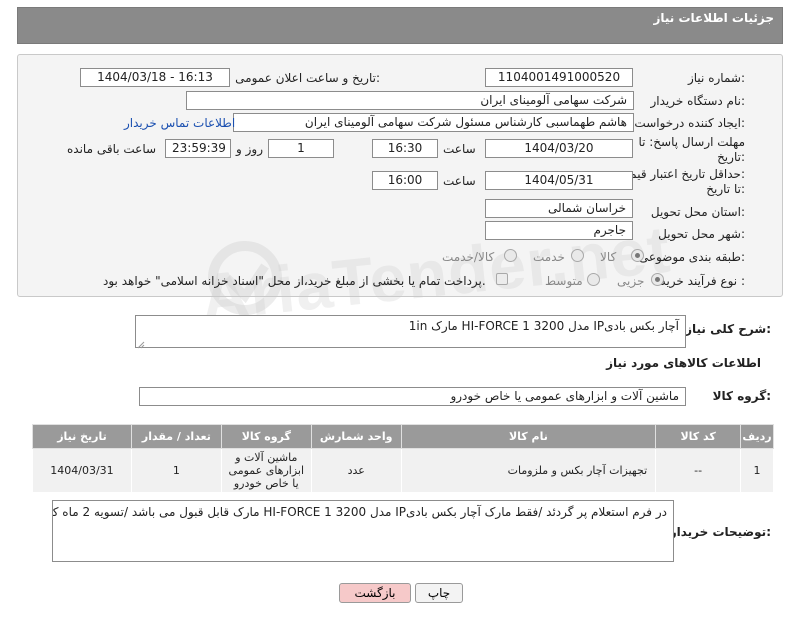 Image resolution: width=788 pixels, height=619 pixels. What do you see at coordinates (179, 123) in the screenshot?
I see `buyer-contact-link: اطلاعات تماس خریدار` at bounding box center [179, 123].